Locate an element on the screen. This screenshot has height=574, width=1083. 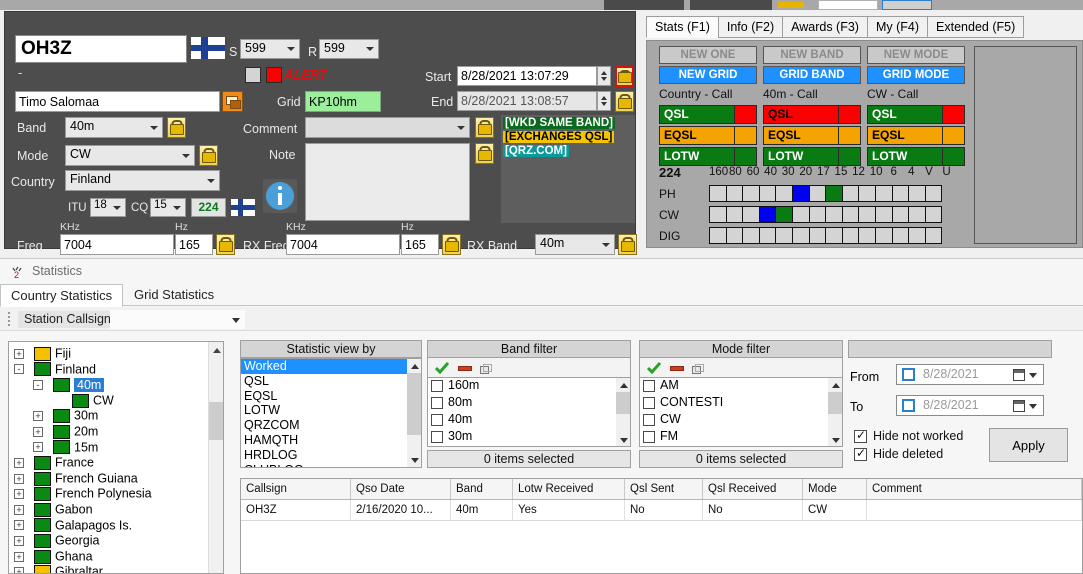
rst-received-combo: 599 is located at coordinates (349, 49).